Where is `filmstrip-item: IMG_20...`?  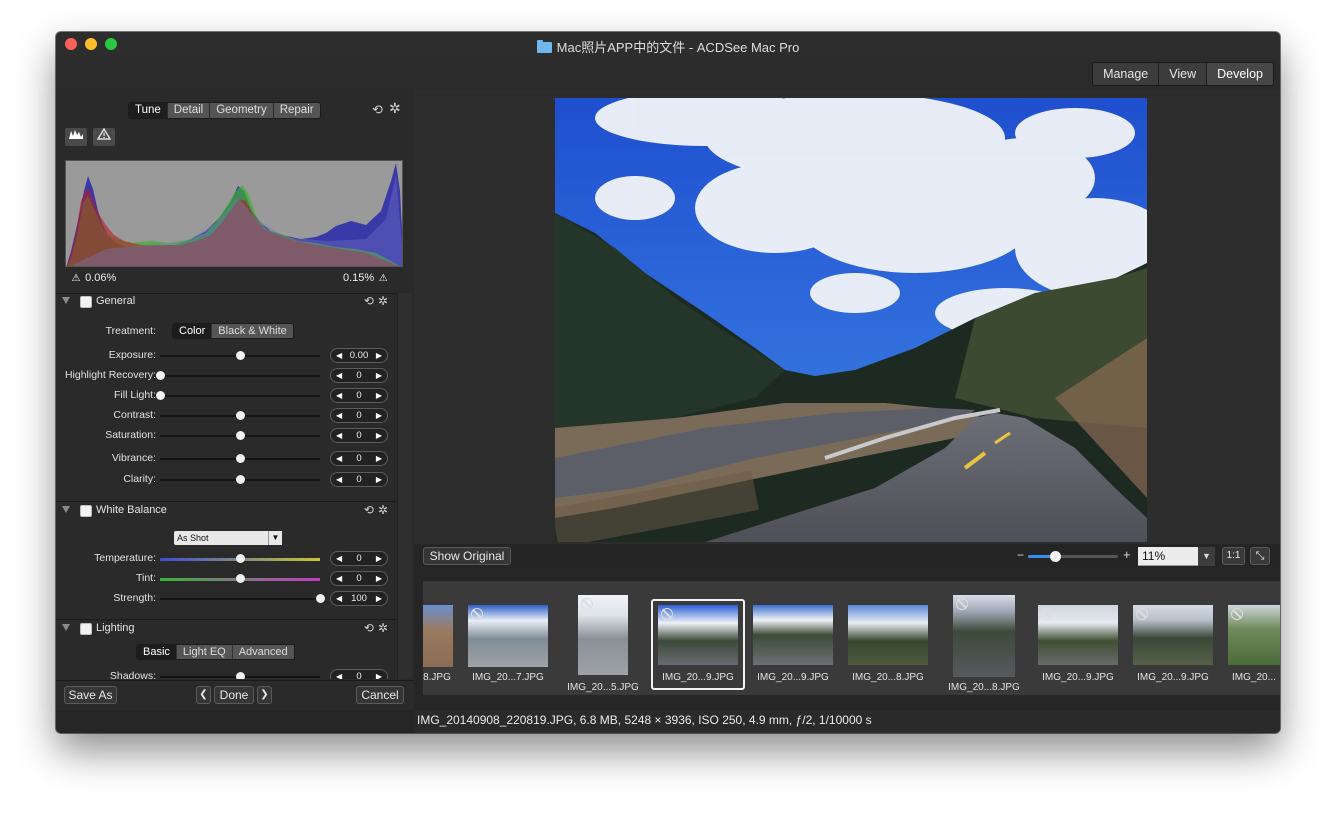 filmstrip-item: IMG_20... is located at coordinates (1254, 638).